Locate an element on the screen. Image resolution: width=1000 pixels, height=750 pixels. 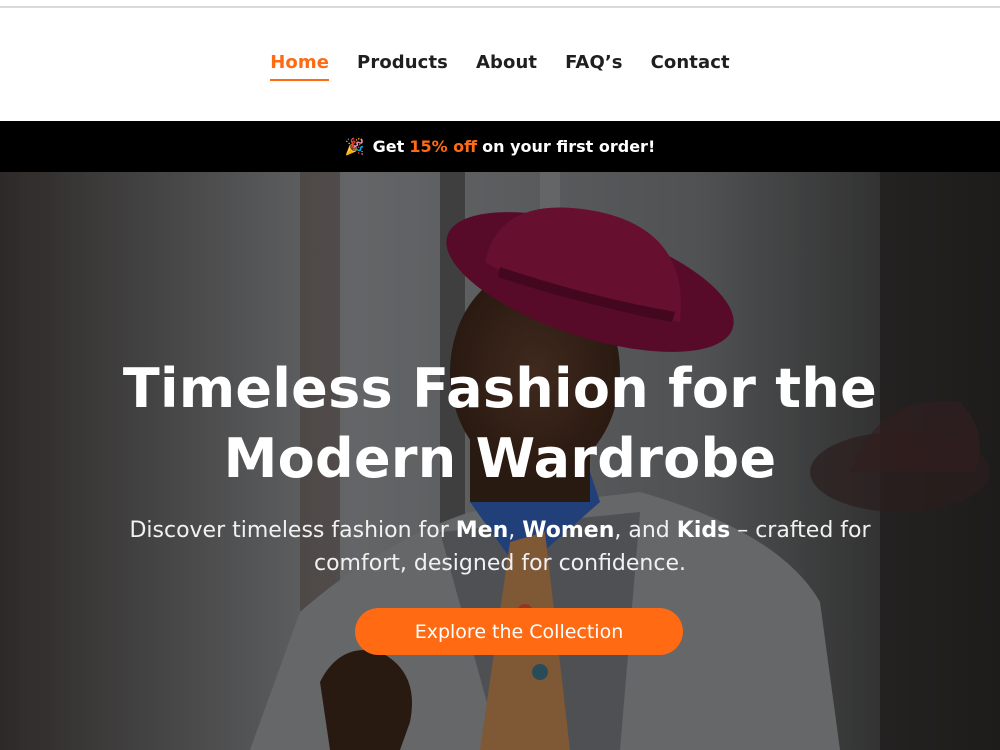
nav-about: About is located at coordinates (506, 66).